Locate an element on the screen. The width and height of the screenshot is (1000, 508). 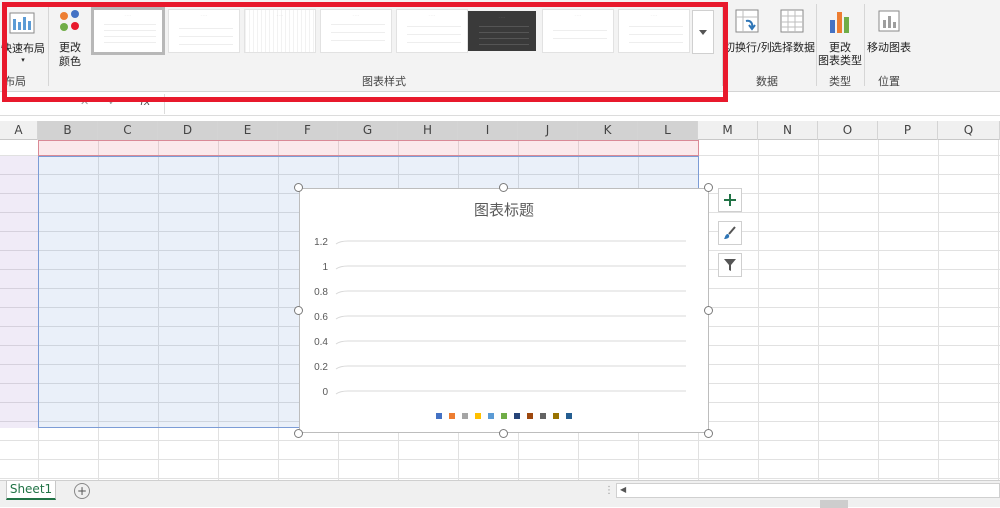
resize-handle-bottom-left is located at coordinates (298, 433).